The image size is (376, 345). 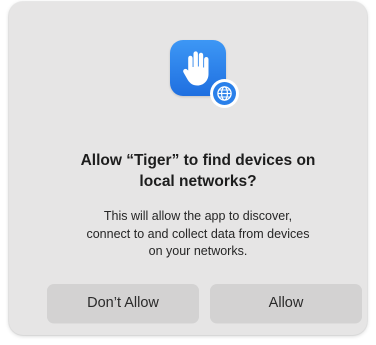 I want to click on dialog-message-line: This will allow the app to discover,, so click(x=198, y=216).